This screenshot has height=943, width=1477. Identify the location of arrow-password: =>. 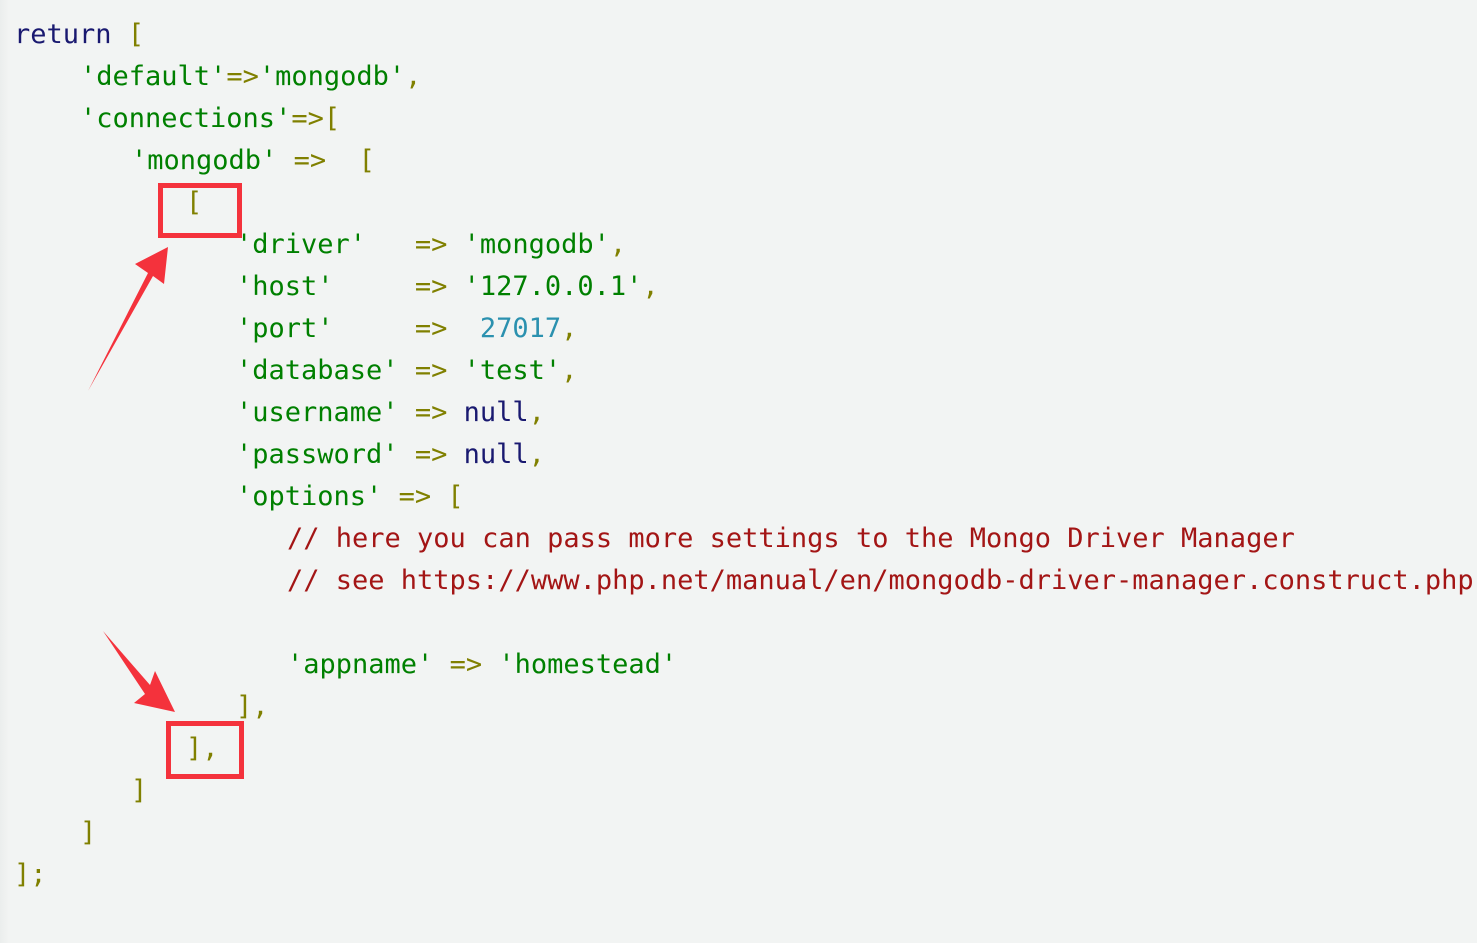
(431, 454).